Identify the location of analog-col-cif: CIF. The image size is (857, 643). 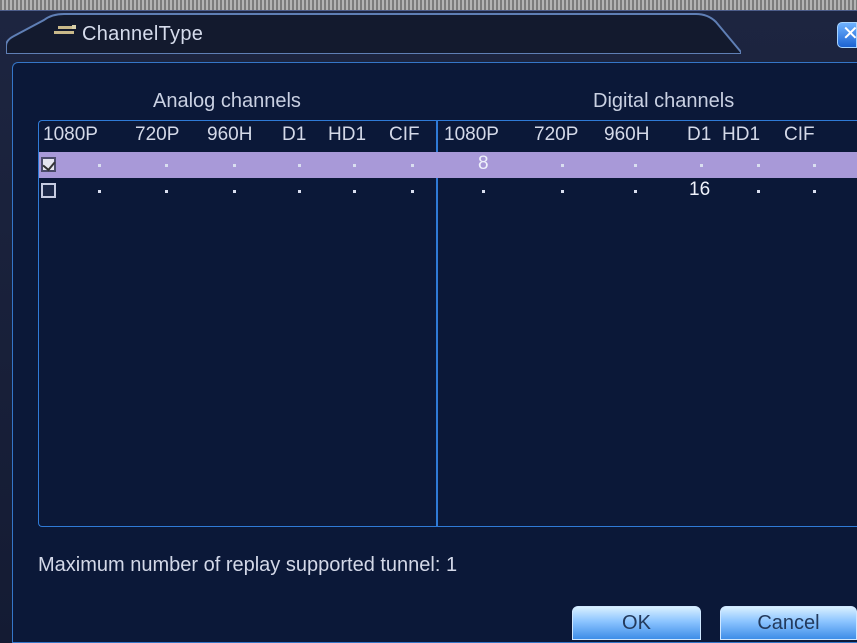
(404, 134).